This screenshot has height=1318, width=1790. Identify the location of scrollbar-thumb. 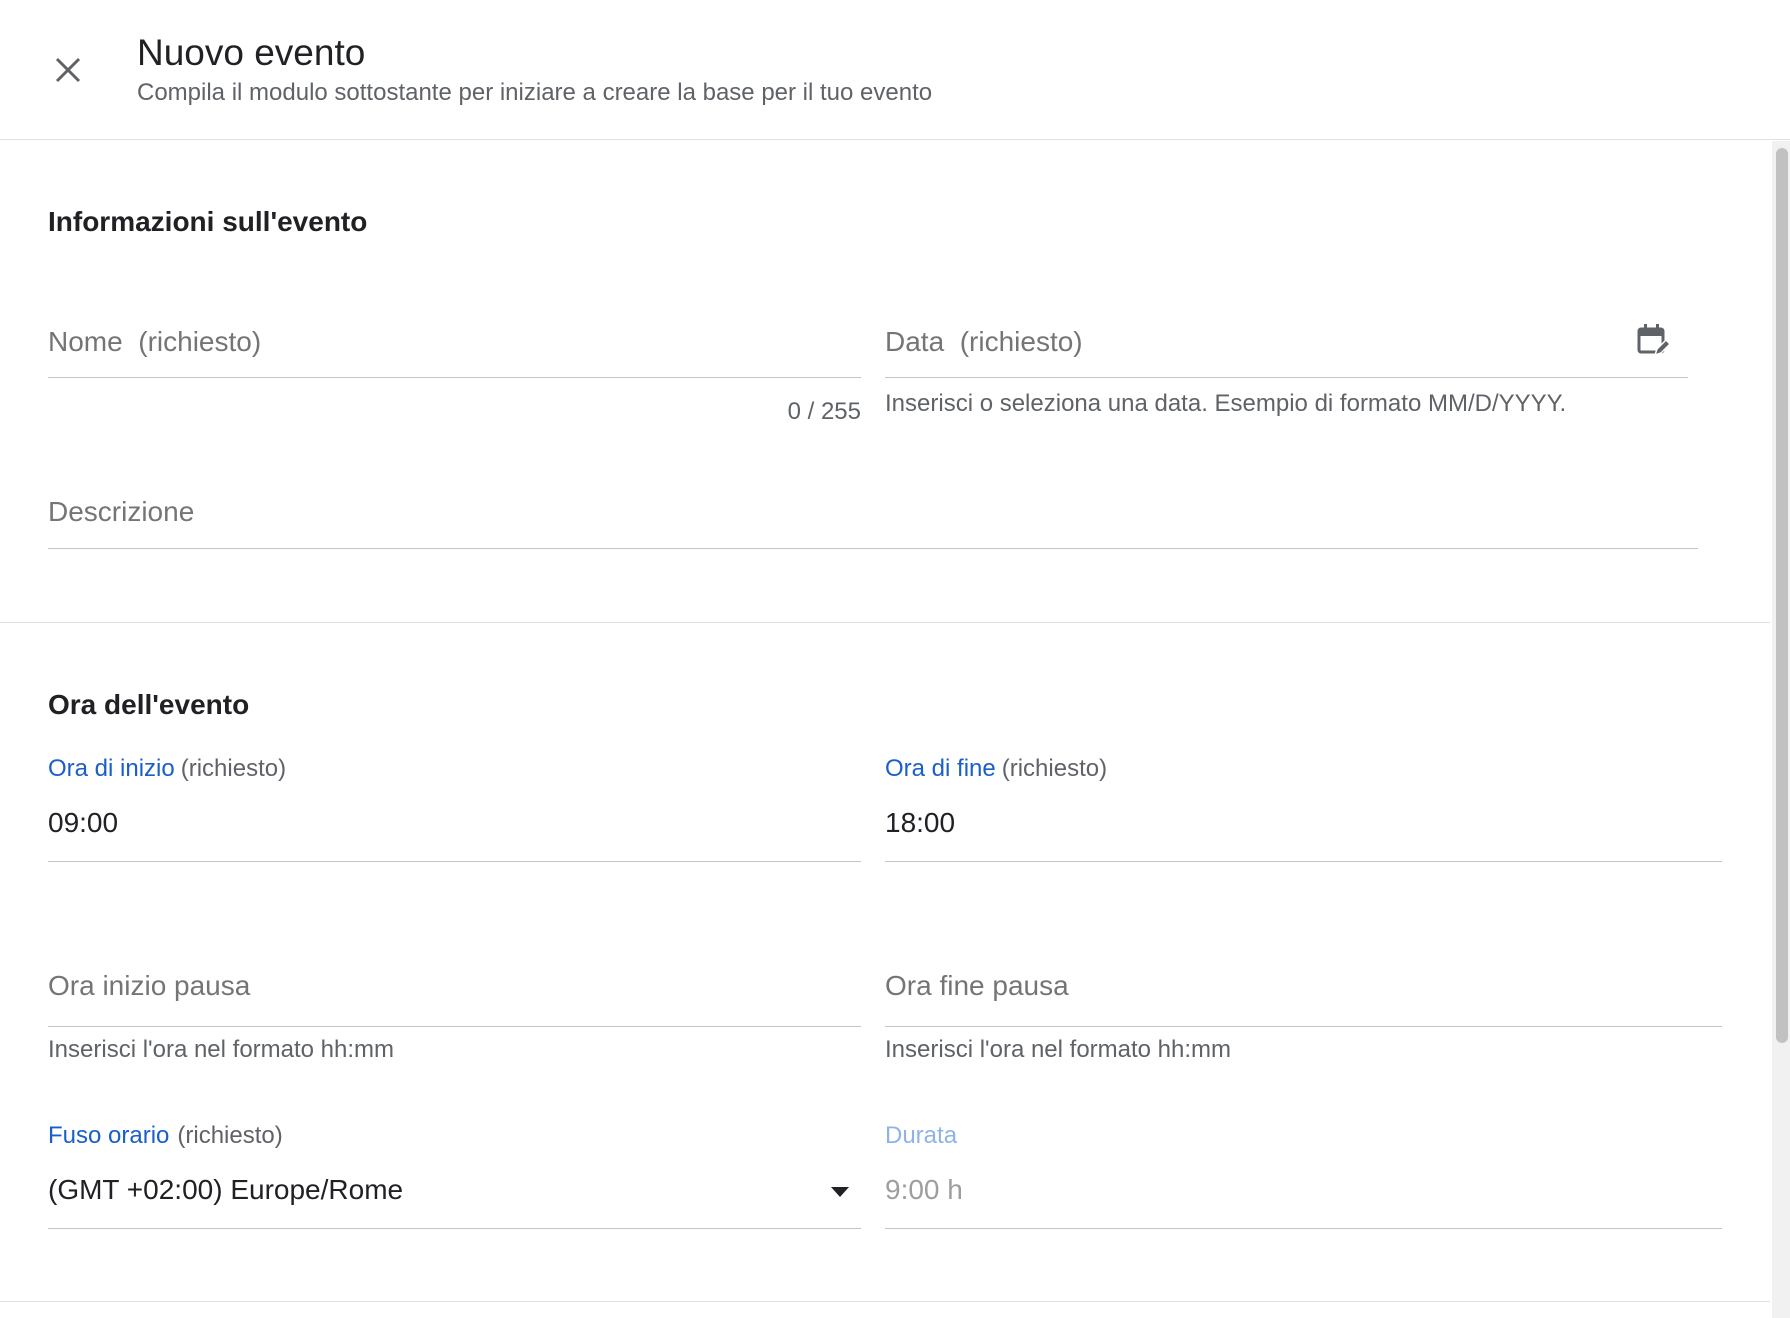
(1782, 595).